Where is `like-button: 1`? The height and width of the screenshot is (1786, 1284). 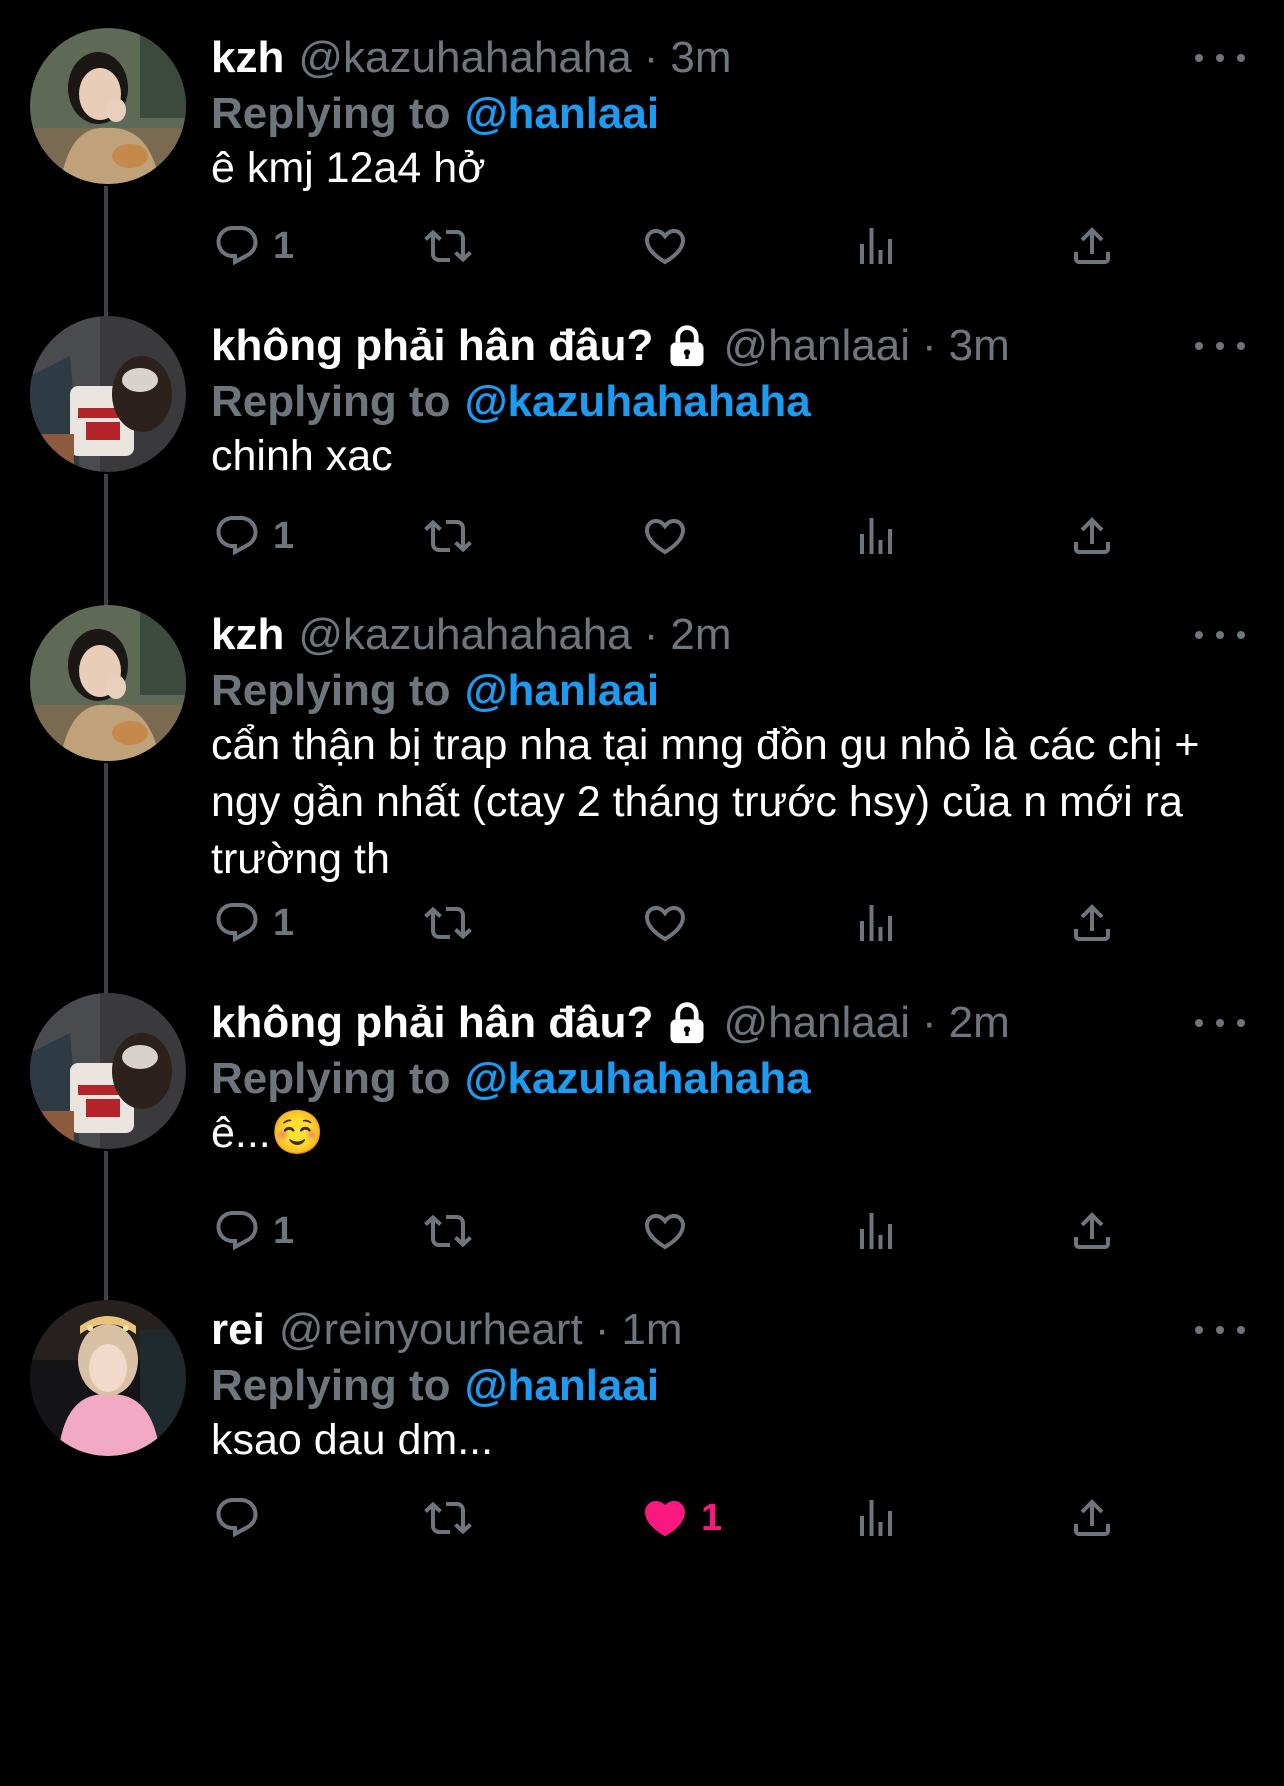
like-button: 1 is located at coordinates (681, 1518).